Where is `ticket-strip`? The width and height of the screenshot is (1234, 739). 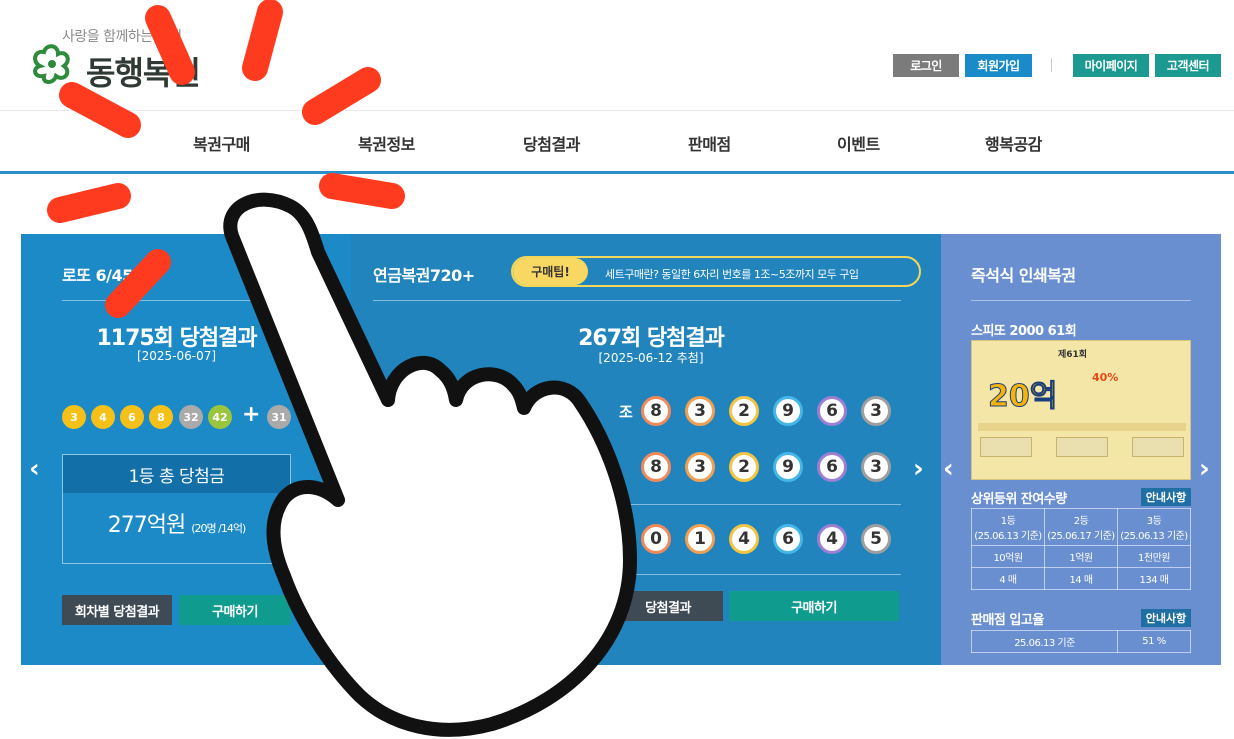
ticket-strip is located at coordinates (1082, 427).